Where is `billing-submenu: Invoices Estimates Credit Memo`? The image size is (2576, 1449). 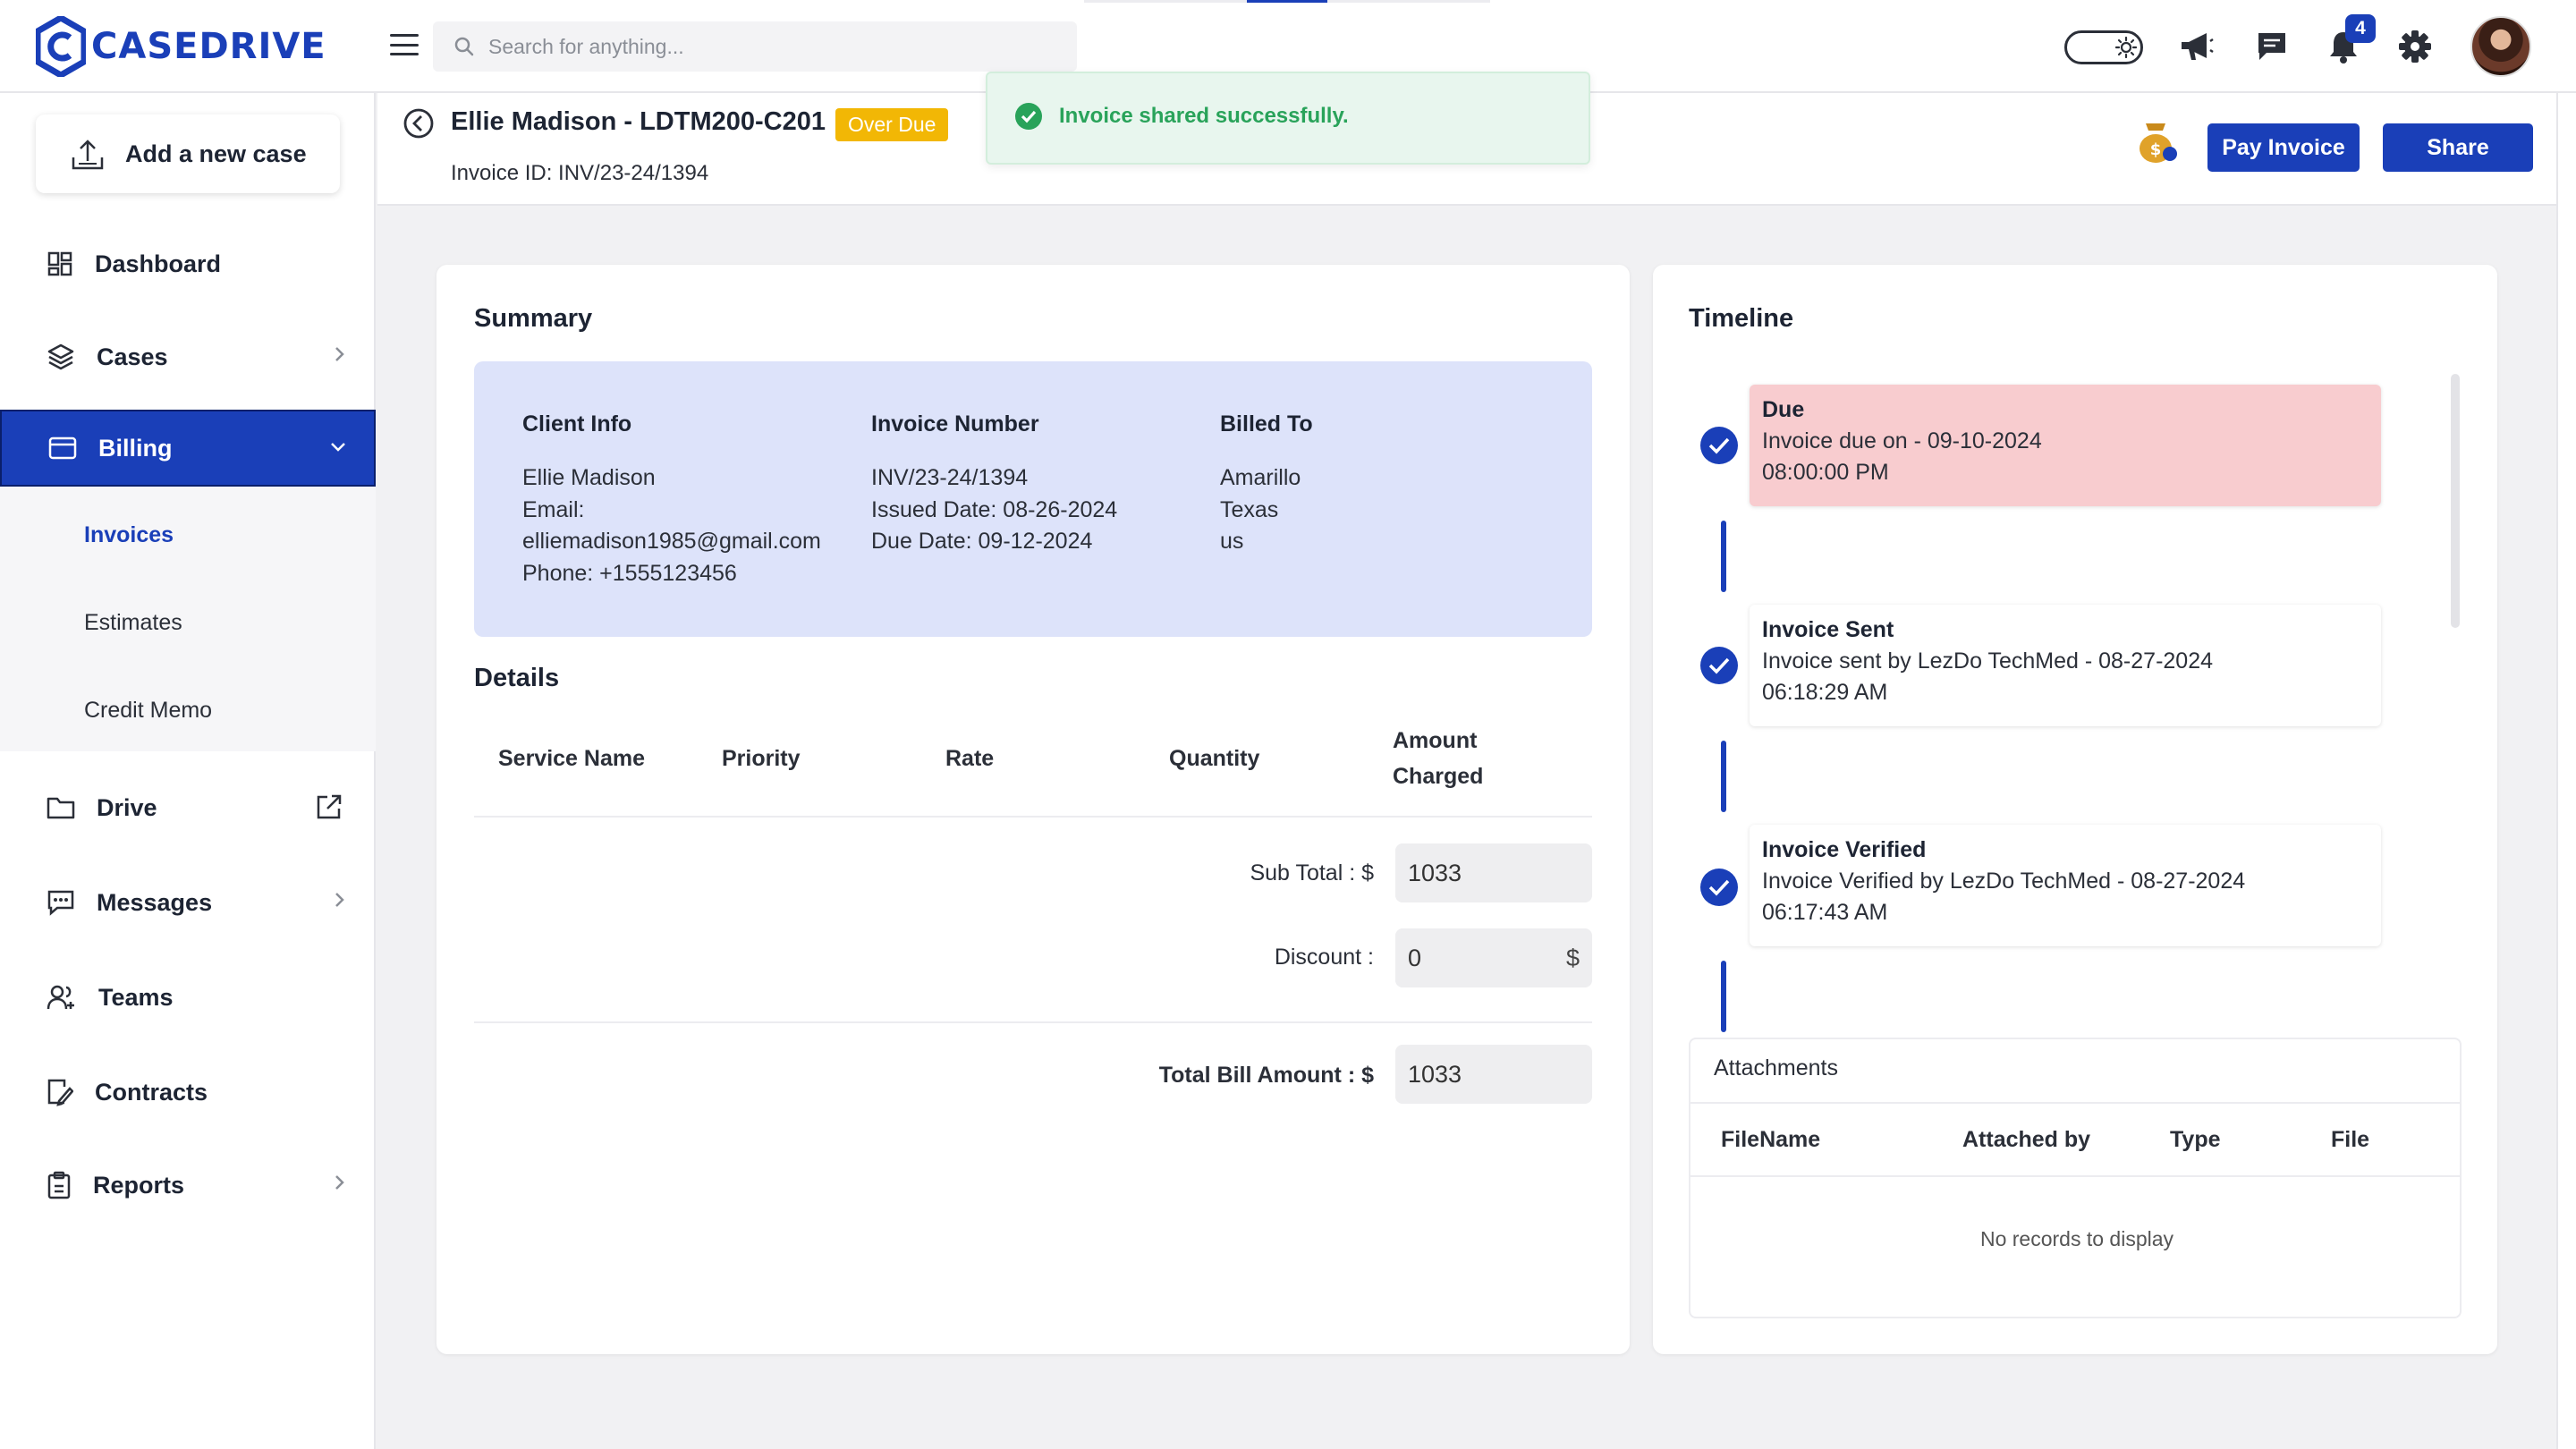
billing-submenu: Invoices Estimates Credit Memo is located at coordinates (188, 619).